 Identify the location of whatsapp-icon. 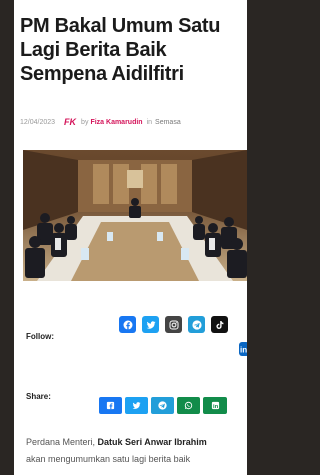
(188, 405).